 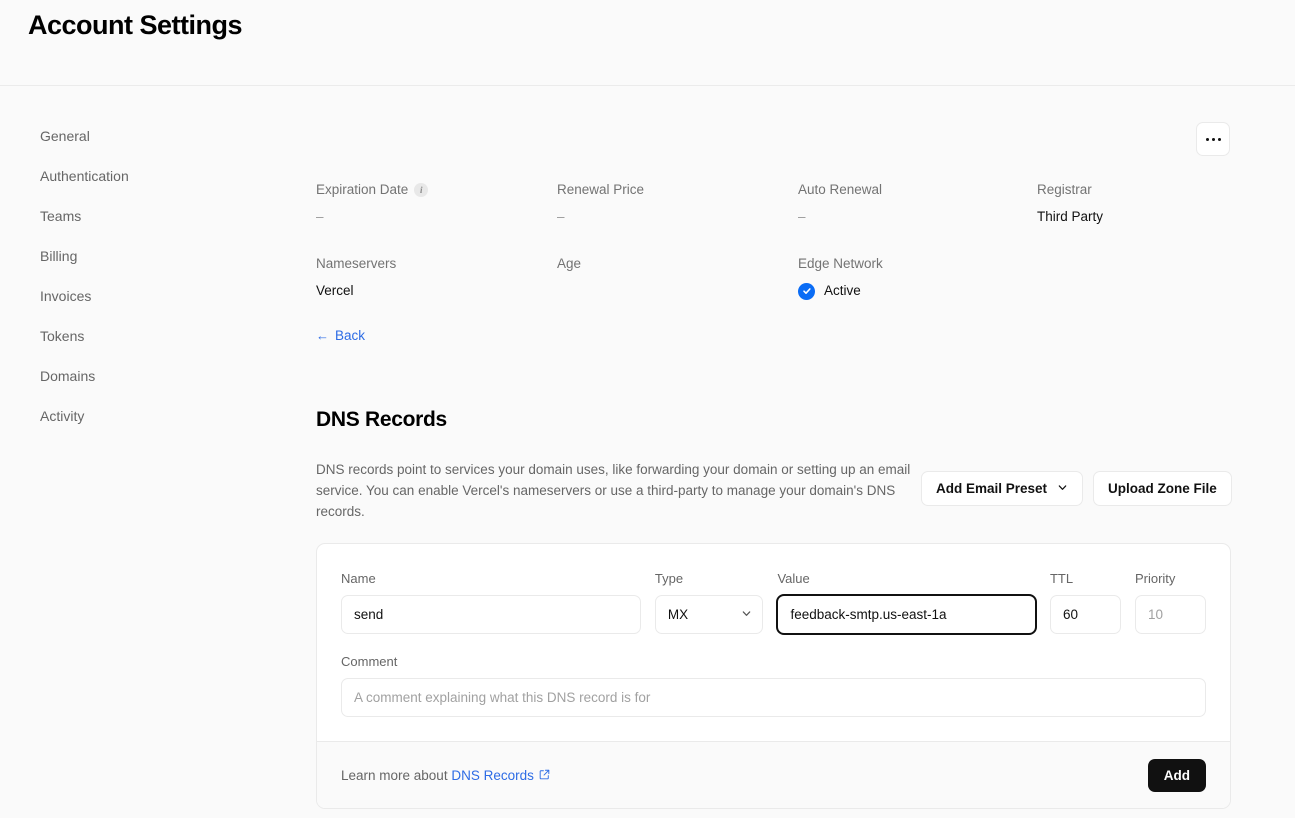 What do you see at coordinates (356, 263) in the screenshot?
I see `info-label: Nameservers` at bounding box center [356, 263].